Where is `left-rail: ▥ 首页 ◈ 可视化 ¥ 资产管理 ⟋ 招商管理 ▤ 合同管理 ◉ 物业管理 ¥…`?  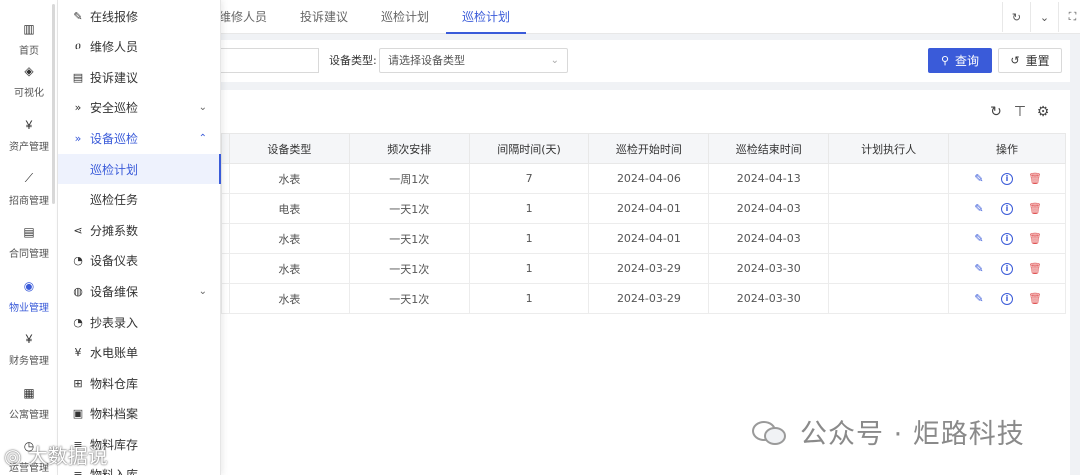 left-rail: ▥ 首页 ◈ 可视化 ¥ 资产管理 ⟋ 招商管理 ▤ 合同管理 ◉ 物业管理 ¥… is located at coordinates (29, 237).